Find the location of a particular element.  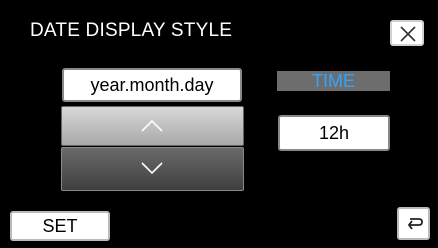

time-label: TIME is located at coordinates (333, 81).